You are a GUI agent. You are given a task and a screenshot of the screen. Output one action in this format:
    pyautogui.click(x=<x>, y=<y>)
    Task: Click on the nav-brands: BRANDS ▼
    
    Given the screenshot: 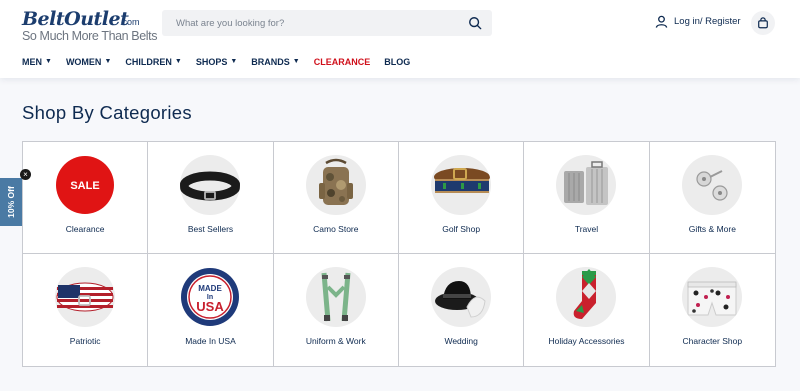 What is the action you would take?
    pyautogui.click(x=275, y=62)
    